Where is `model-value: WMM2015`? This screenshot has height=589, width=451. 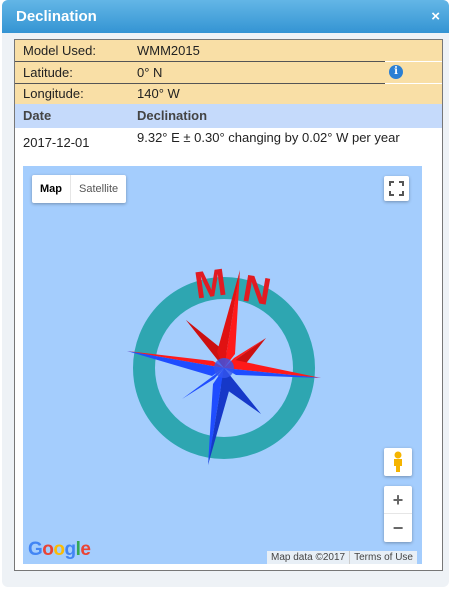
model-value: WMM2015 is located at coordinates (168, 50).